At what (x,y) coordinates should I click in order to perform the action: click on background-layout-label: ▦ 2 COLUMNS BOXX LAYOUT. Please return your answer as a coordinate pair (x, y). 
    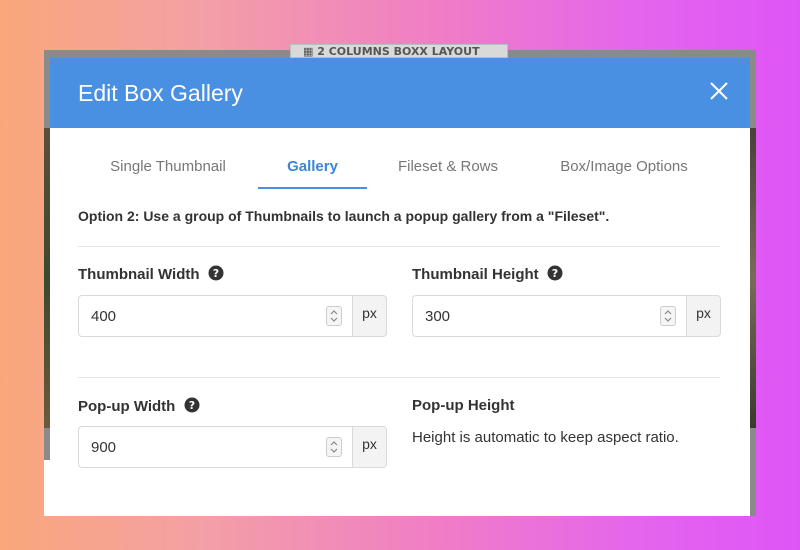
    Looking at the image, I should click on (399, 51).